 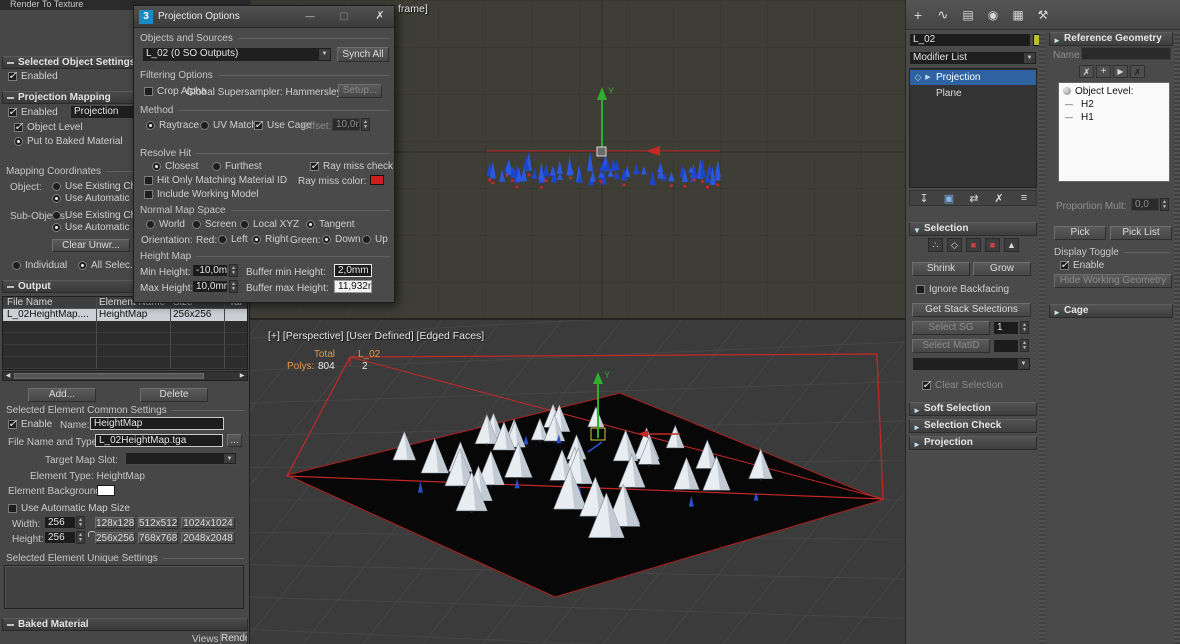 What do you see at coordinates (237, 166) in the screenshot?
I see `furthest-radio: Furthest` at bounding box center [237, 166].